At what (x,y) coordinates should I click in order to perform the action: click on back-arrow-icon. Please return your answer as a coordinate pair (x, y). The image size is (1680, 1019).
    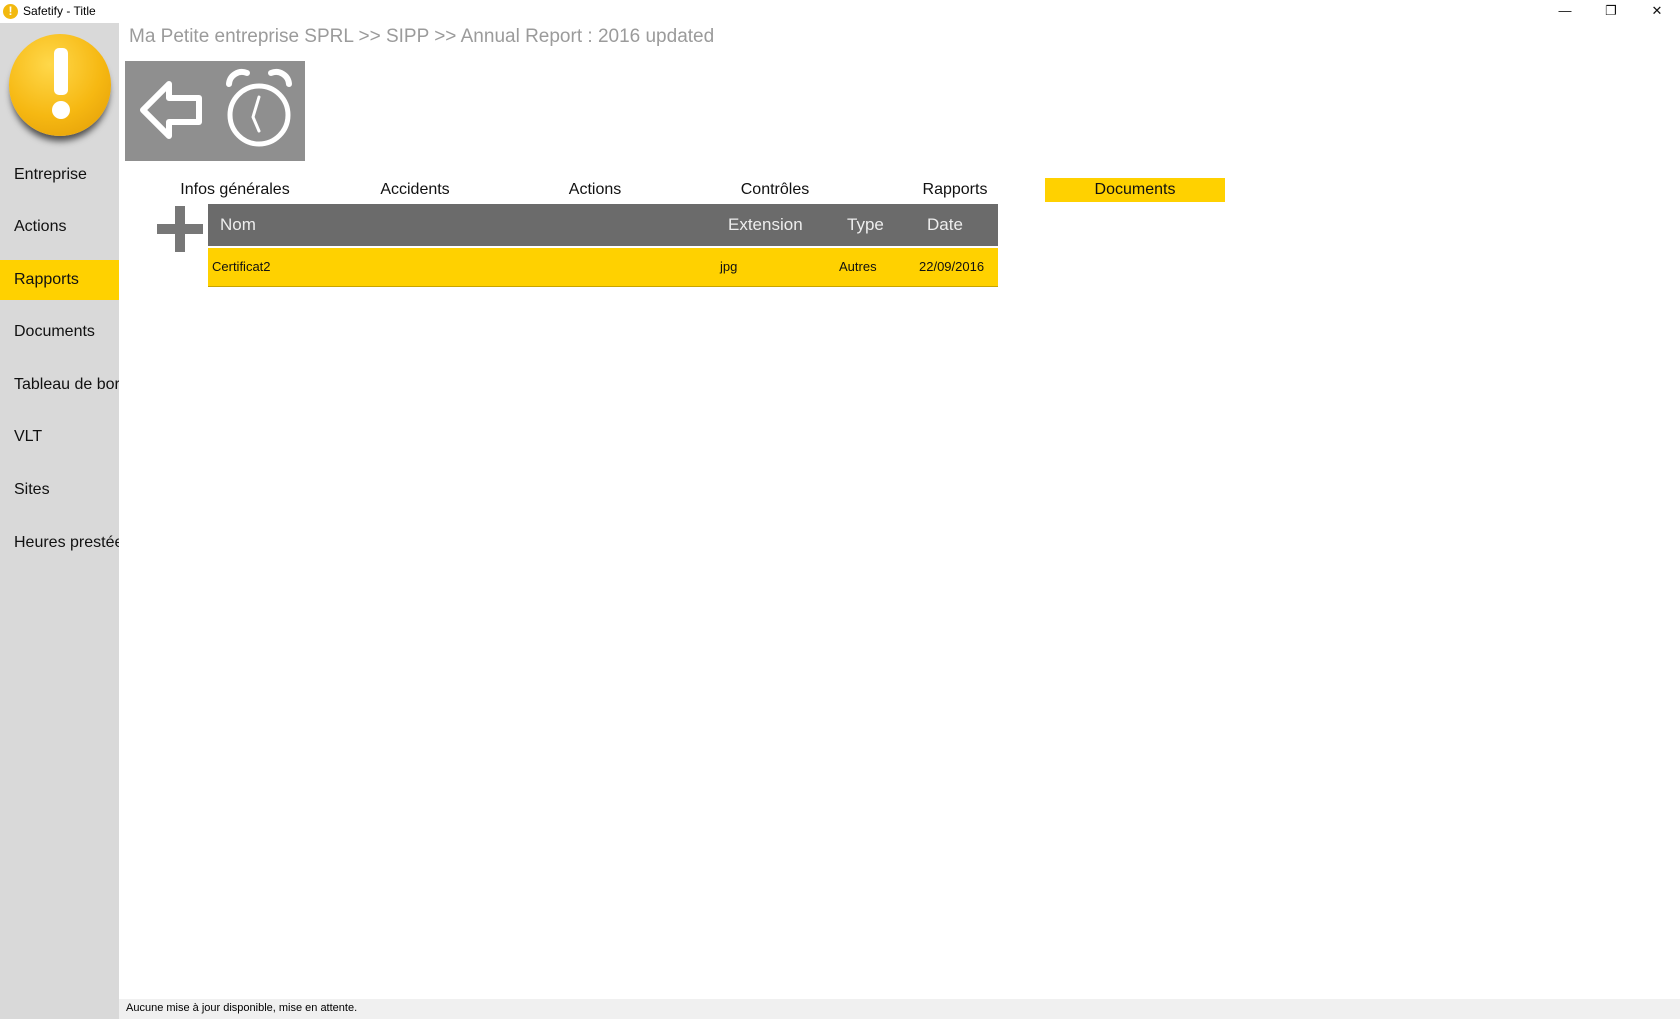
    Looking at the image, I should click on (173, 110).